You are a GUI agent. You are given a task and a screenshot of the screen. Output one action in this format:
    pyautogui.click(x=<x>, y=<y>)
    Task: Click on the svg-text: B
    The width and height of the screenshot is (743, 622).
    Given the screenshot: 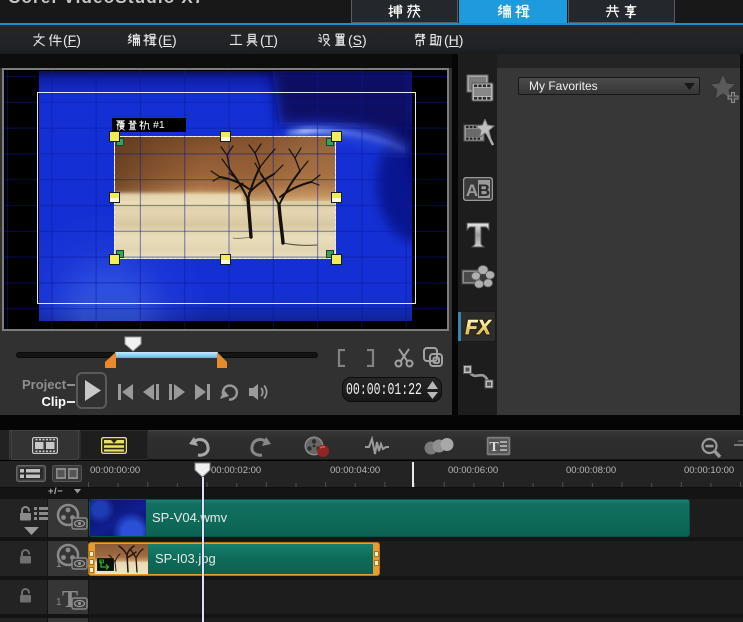 What is the action you would take?
    pyautogui.click(x=484, y=190)
    